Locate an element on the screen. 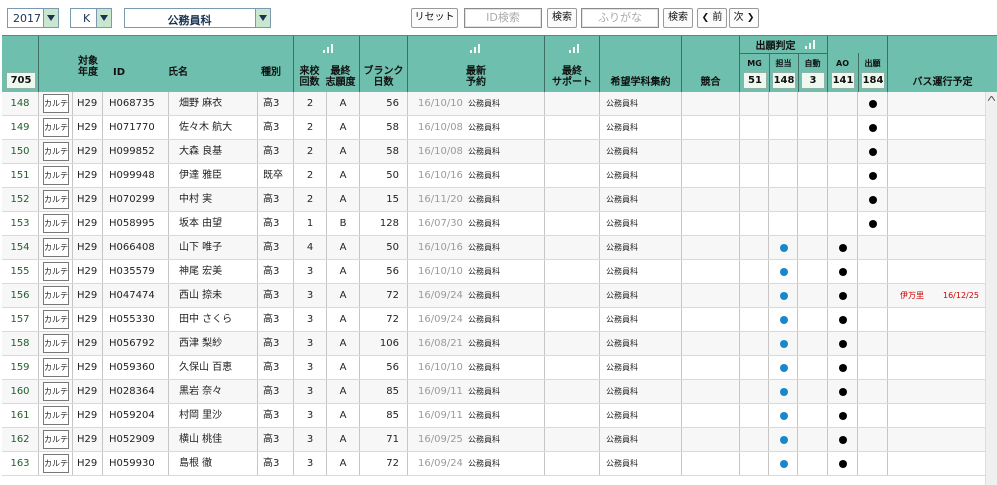 The width and height of the screenshot is (997, 485). toolbar: 2017 K 公務員科 リセット ID検索 検索 ふりがな 検索 ❮ 前 次 ❯ is located at coordinates (498, 17).